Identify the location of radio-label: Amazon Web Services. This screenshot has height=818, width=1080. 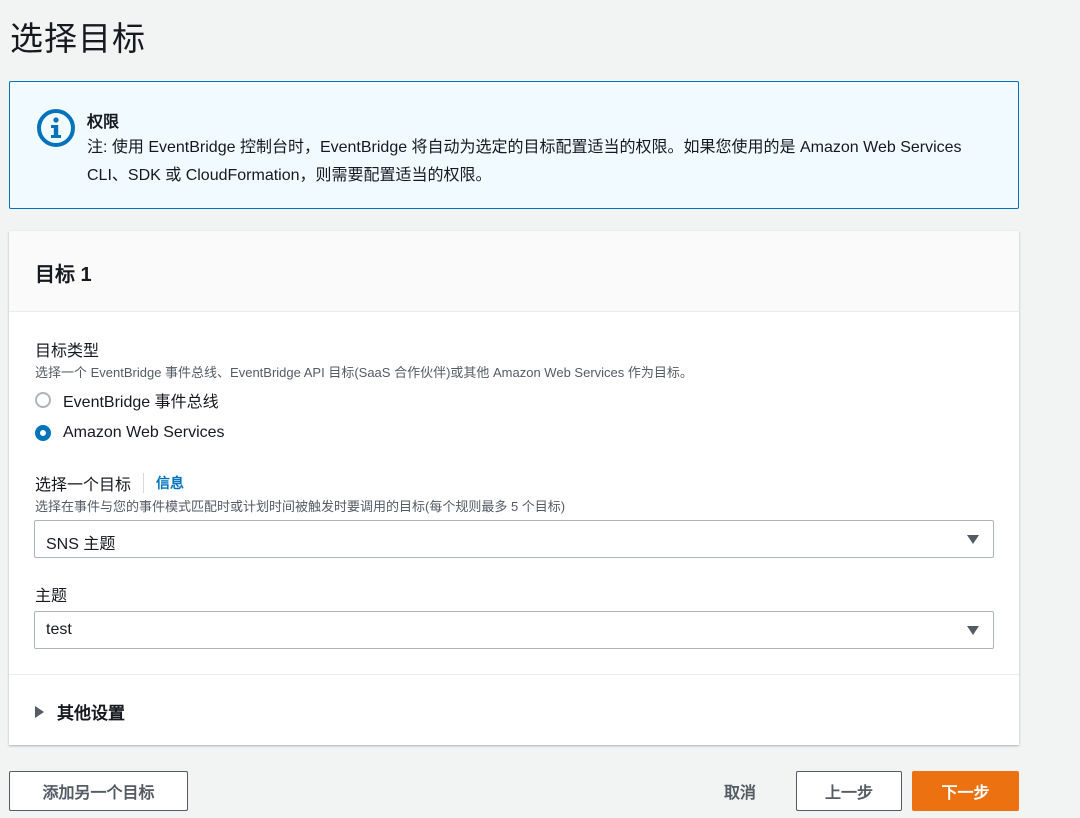
(144, 432).